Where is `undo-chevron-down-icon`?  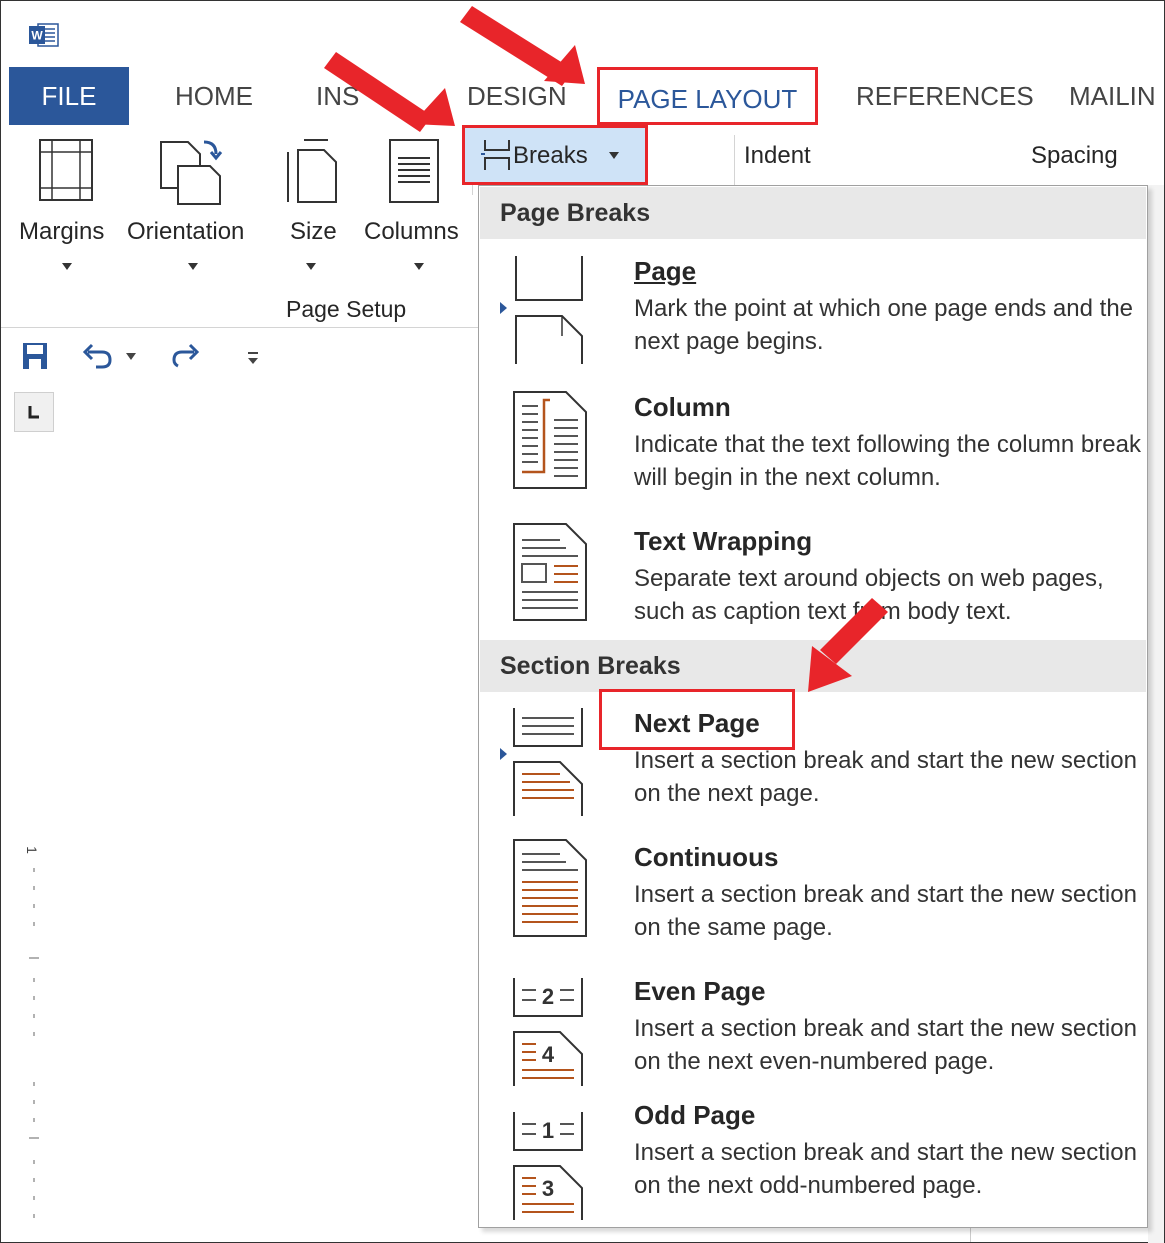 undo-chevron-down-icon is located at coordinates (131, 356).